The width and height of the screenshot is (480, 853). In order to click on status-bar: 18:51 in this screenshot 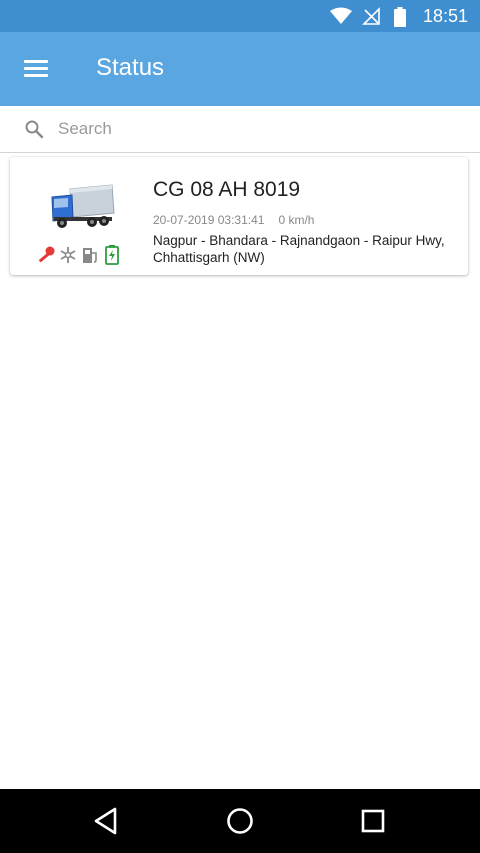, I will do `click(240, 16)`.